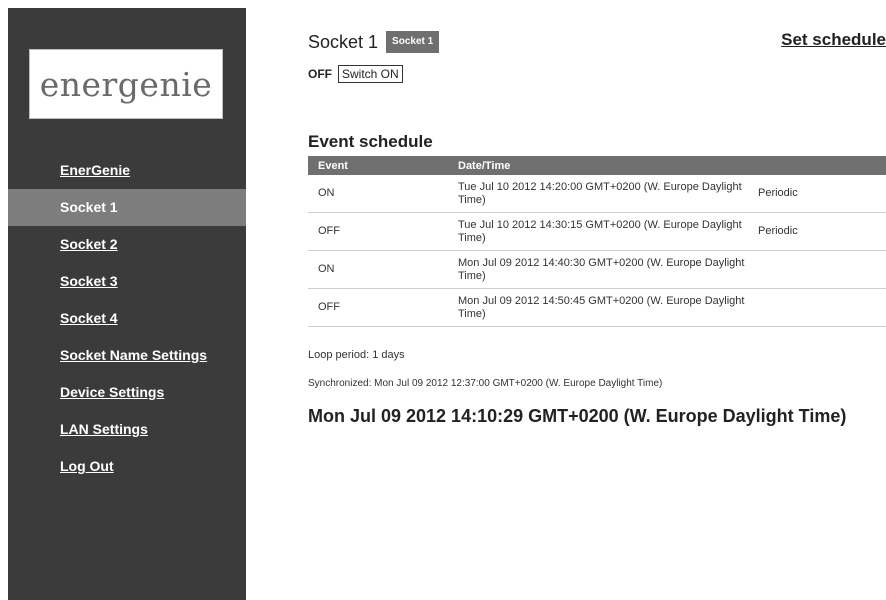 Image resolution: width=886 pixels, height=600 pixels. I want to click on event-schedule-heading: Event schedule, so click(370, 141).